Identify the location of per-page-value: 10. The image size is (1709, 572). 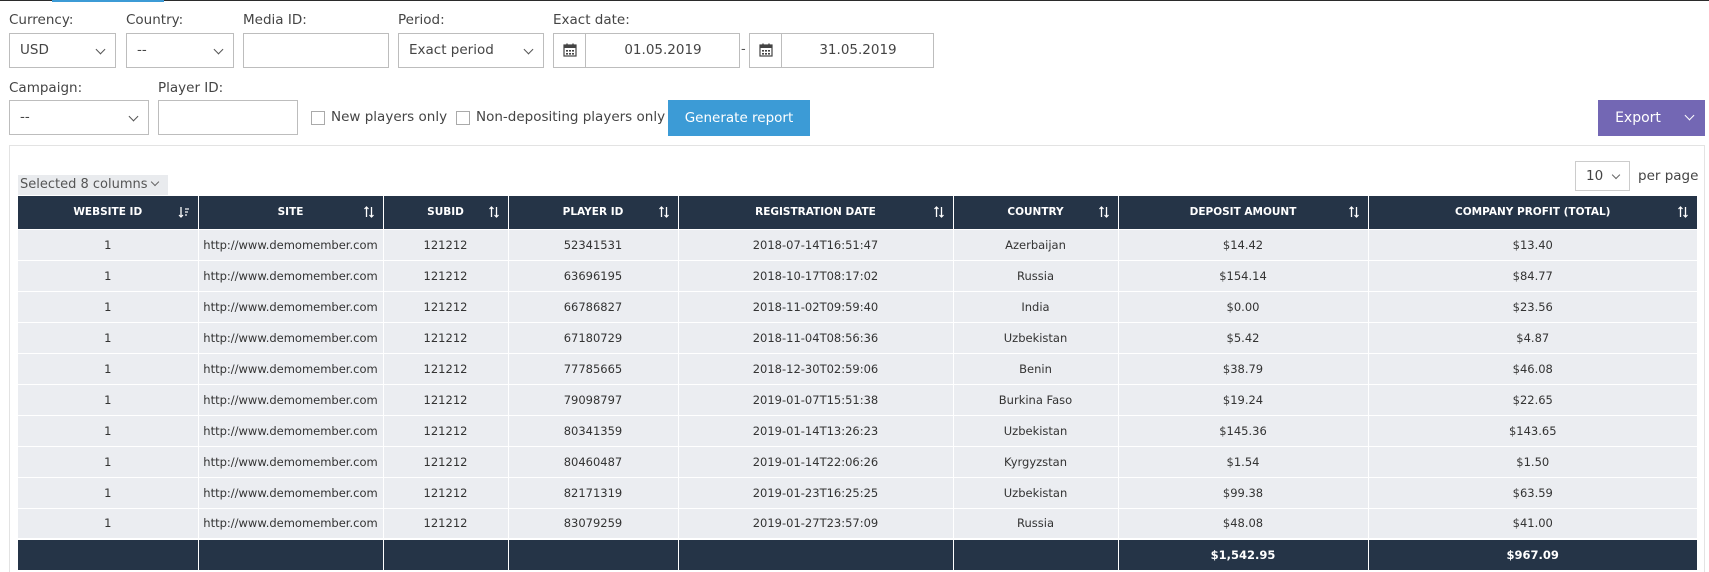
(1595, 176).